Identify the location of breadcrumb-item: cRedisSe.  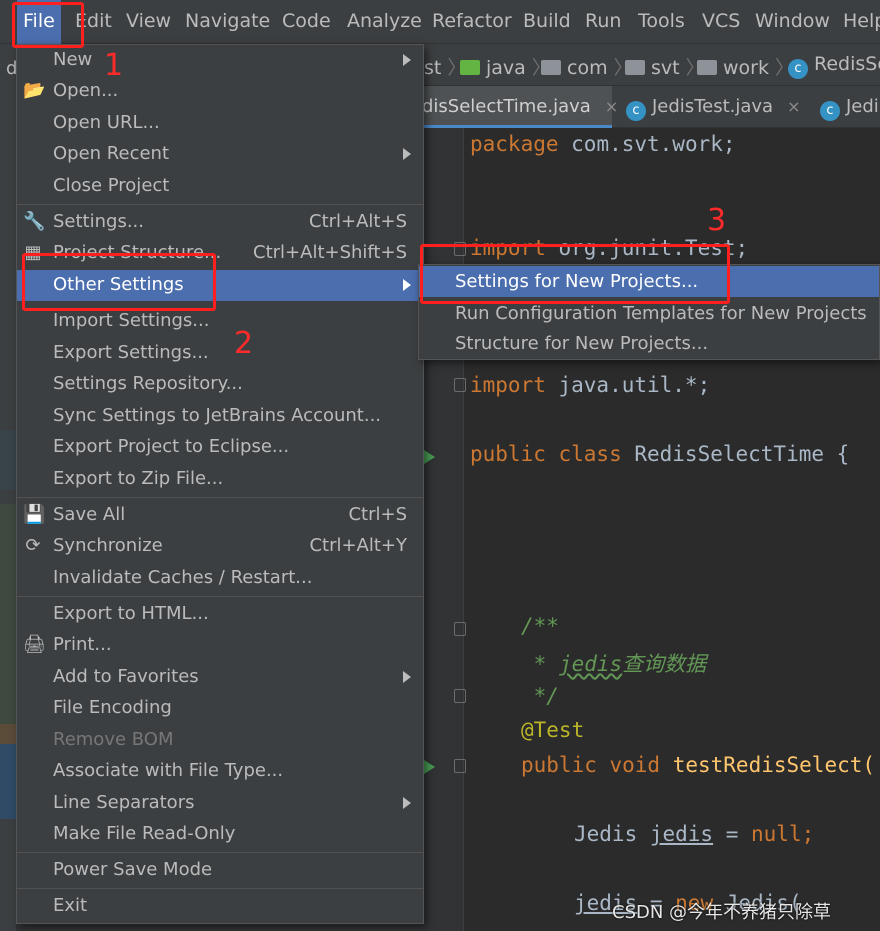
(834, 66).